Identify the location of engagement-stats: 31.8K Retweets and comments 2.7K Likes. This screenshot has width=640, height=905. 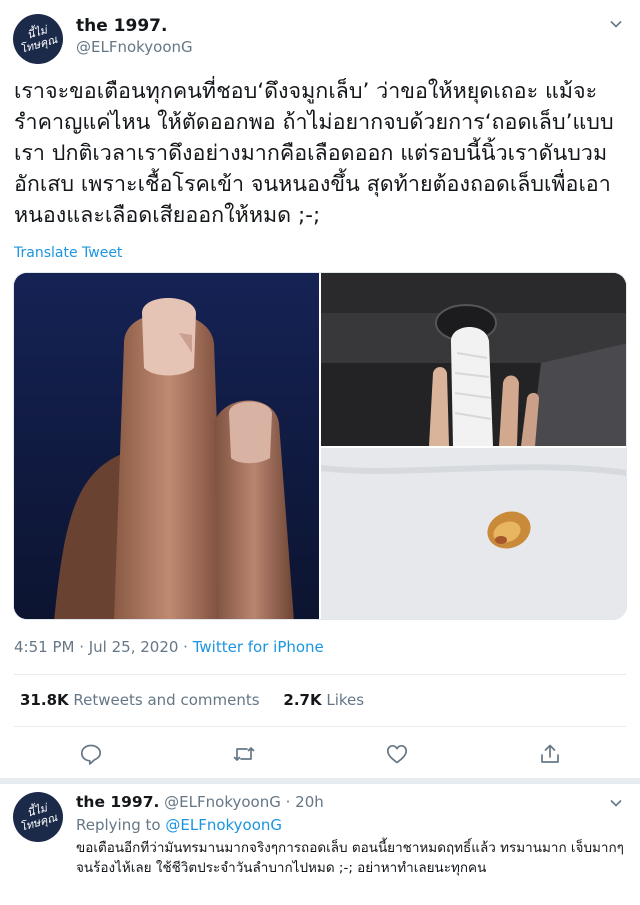
(192, 700).